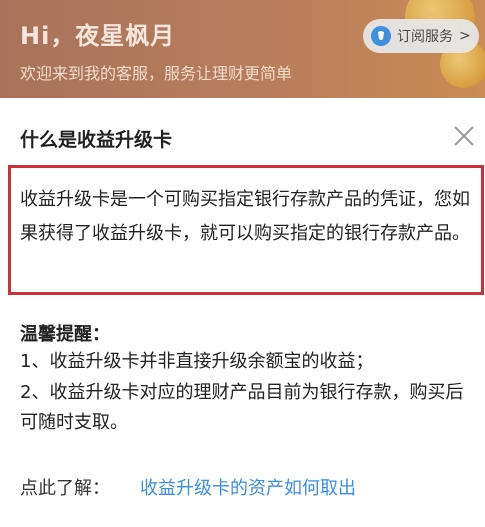 The width and height of the screenshot is (485, 527). Describe the element at coordinates (156, 73) in the screenshot. I see `welcome-text: 欢迎来到我的客服，服务让理财更简单` at that location.